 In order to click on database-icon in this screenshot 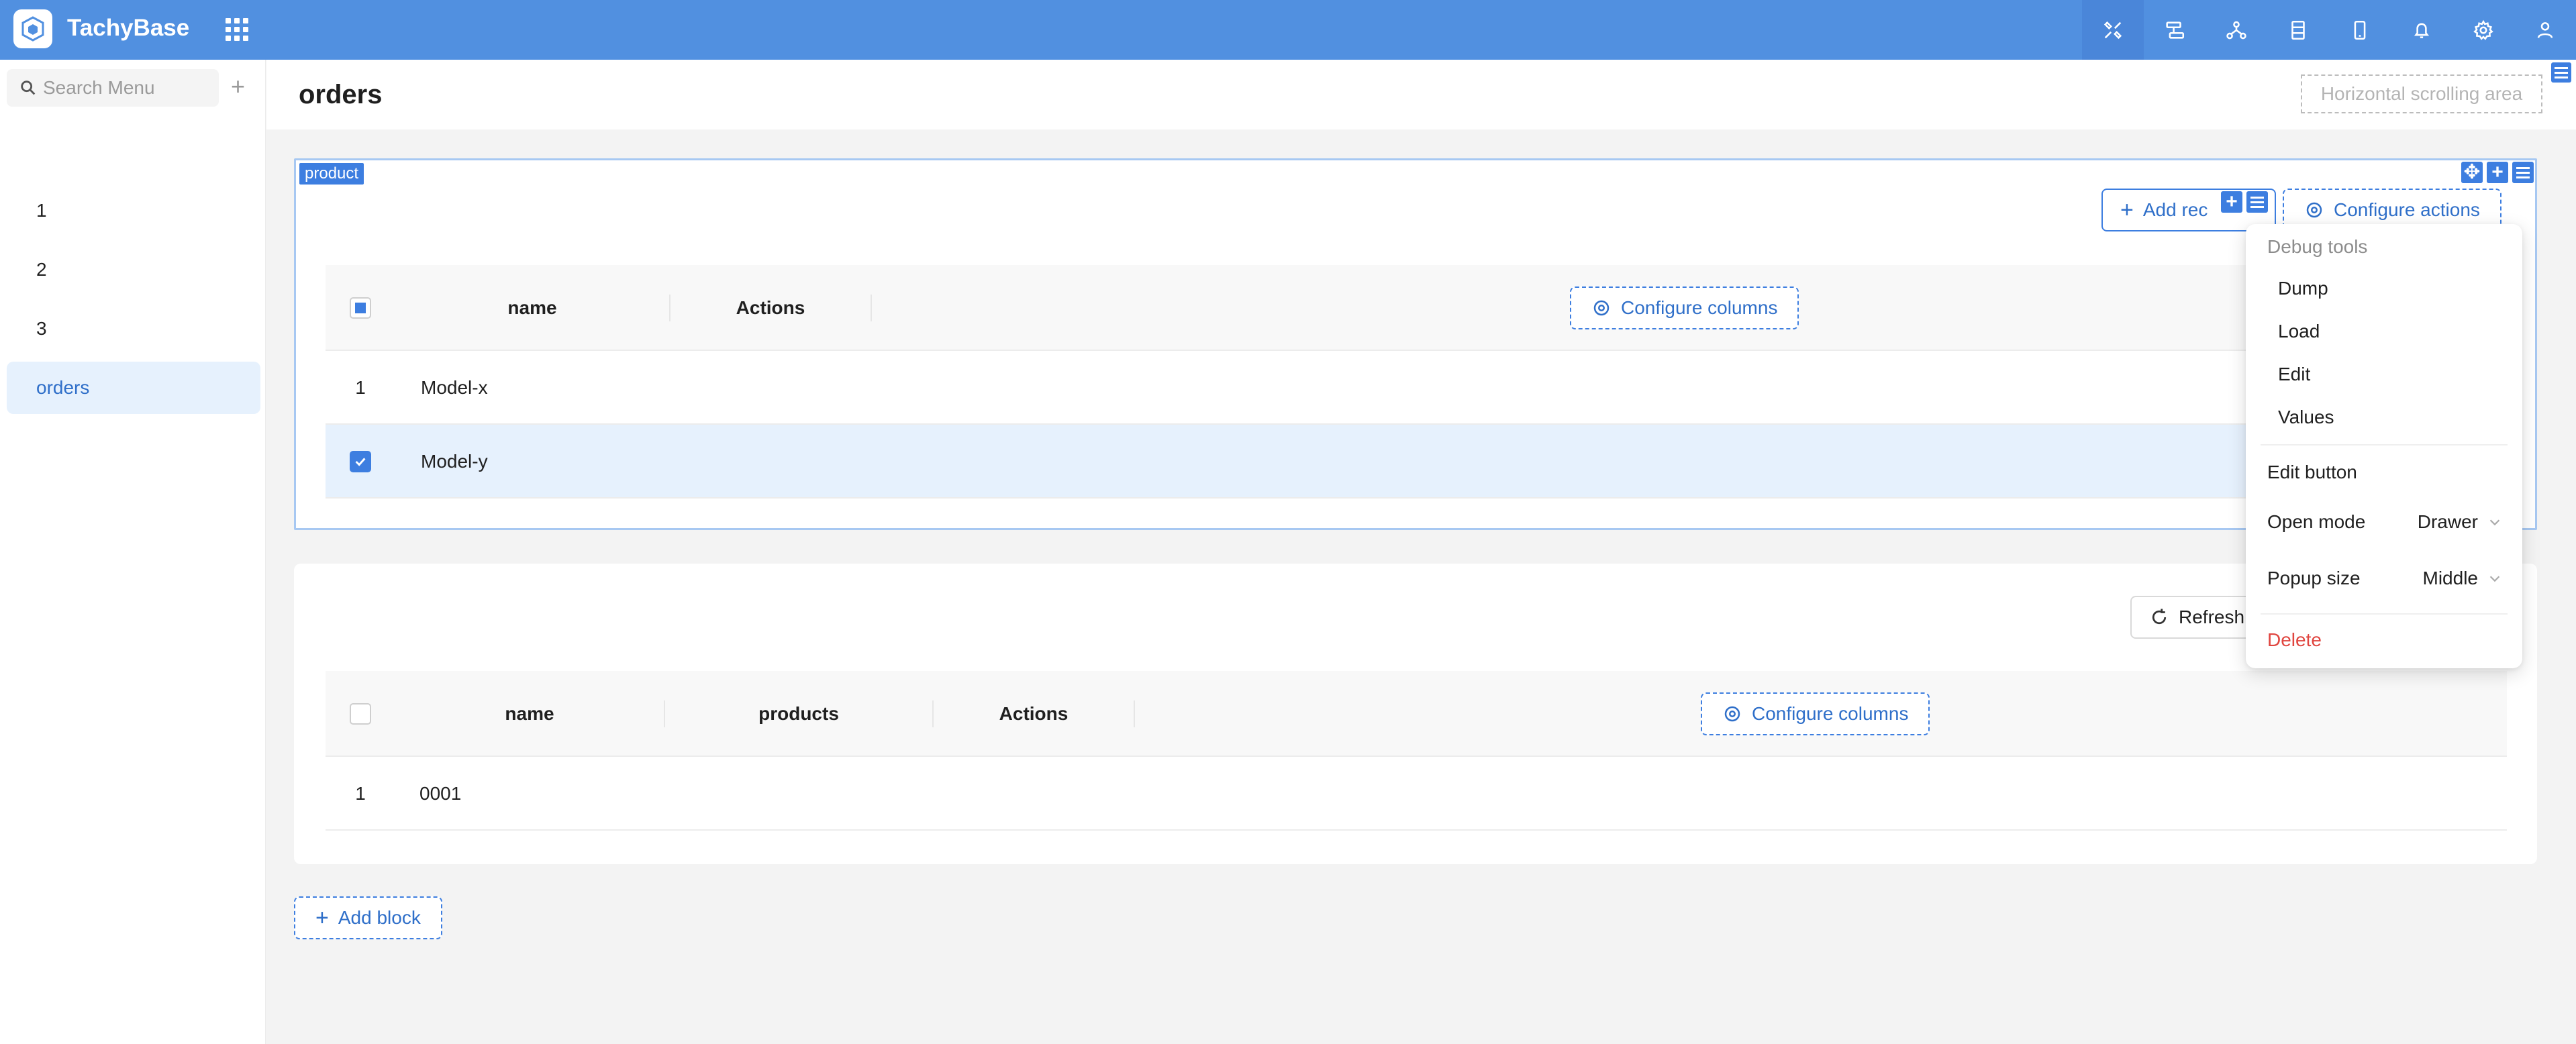, I will do `click(2298, 30)`.